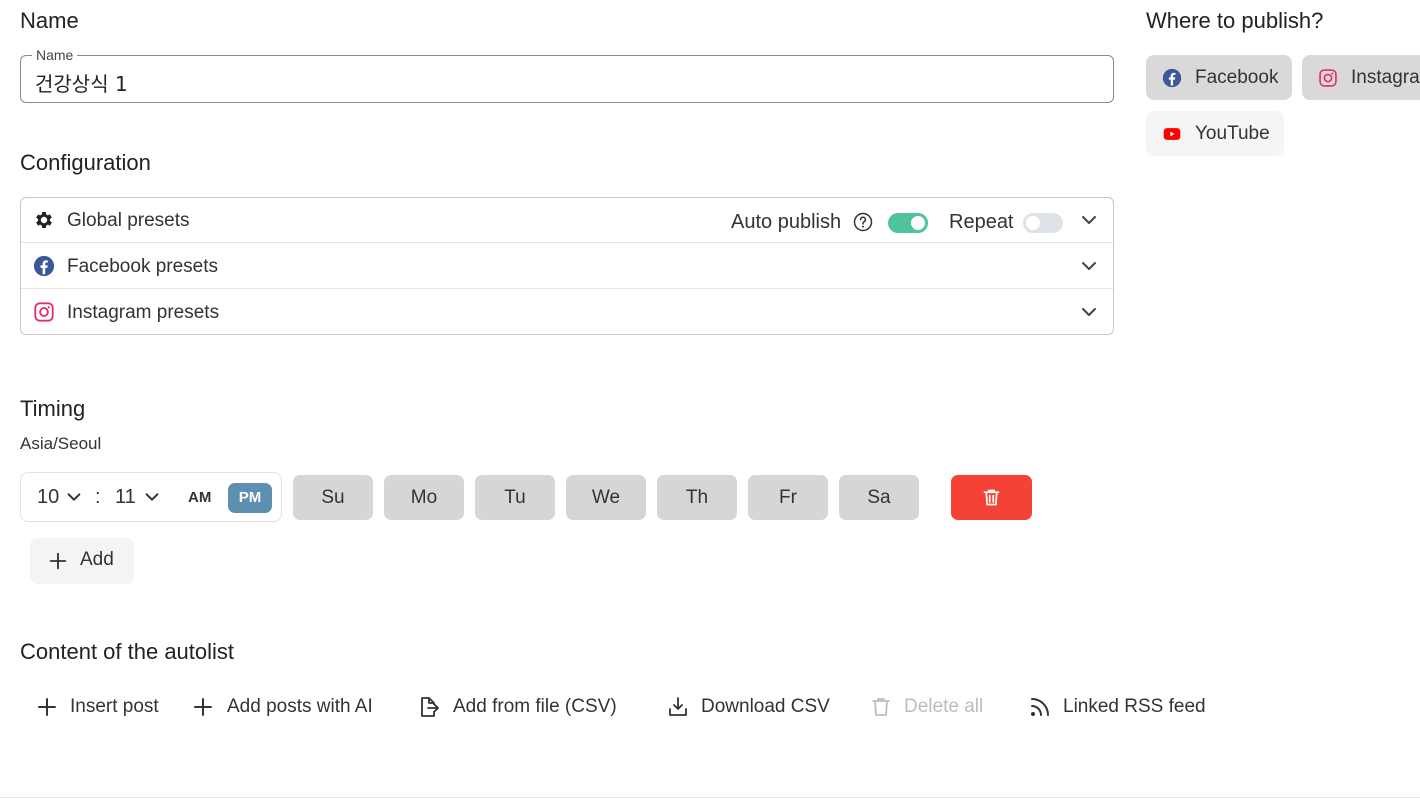  Describe the element at coordinates (1172, 134) in the screenshot. I see `youtube-icon` at that location.